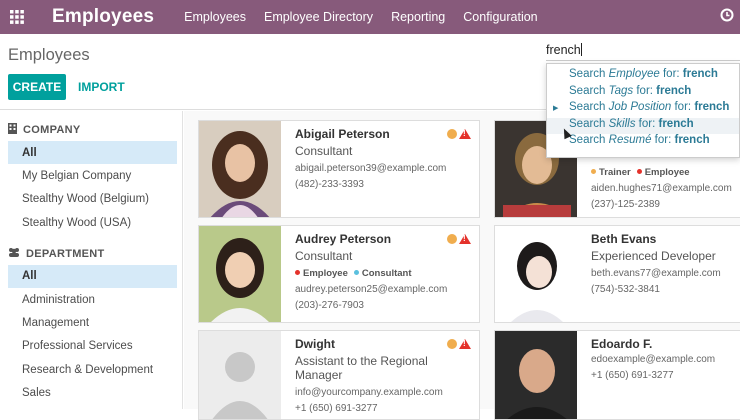 This screenshot has width=740, height=420. What do you see at coordinates (318, 17) in the screenshot?
I see `menu-employee-directory: Employee Directory` at bounding box center [318, 17].